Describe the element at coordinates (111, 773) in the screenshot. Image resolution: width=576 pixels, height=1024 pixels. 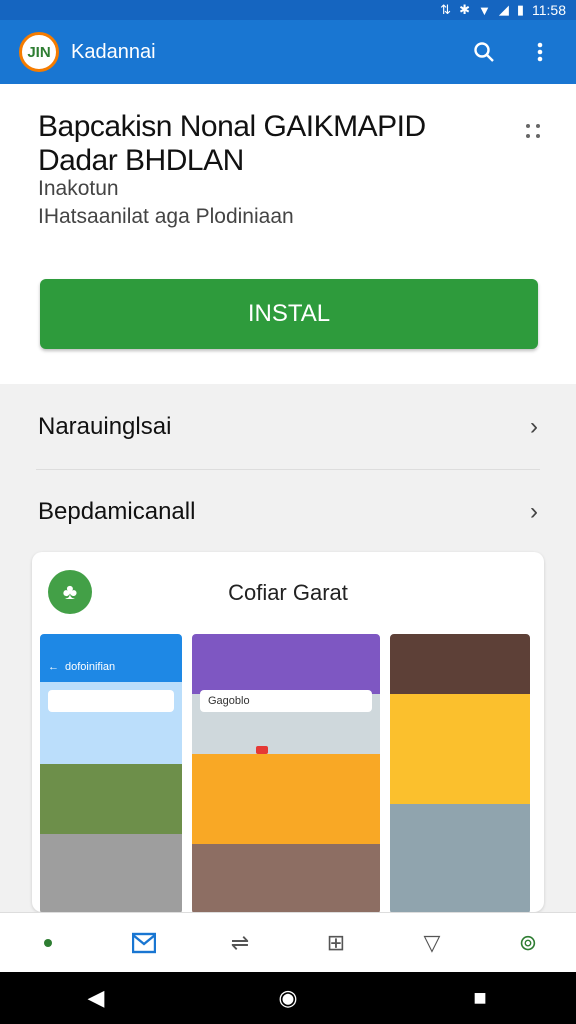
I see `screenshot-1: ← dofoinifian` at that location.